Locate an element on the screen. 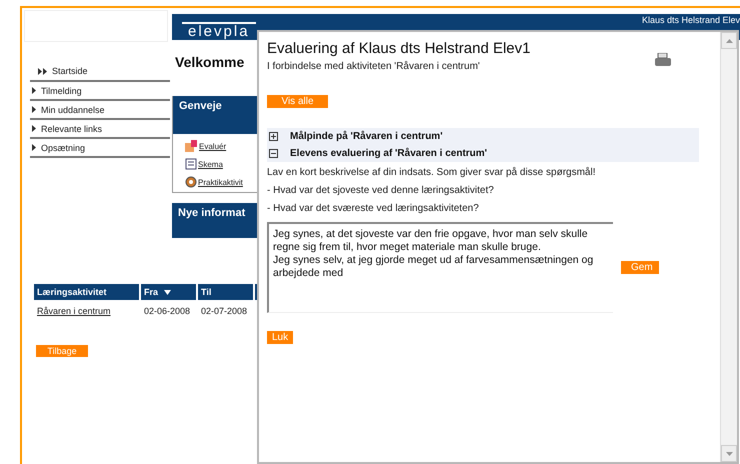  activity-link: Råvaren i centrum is located at coordinates (86, 311).